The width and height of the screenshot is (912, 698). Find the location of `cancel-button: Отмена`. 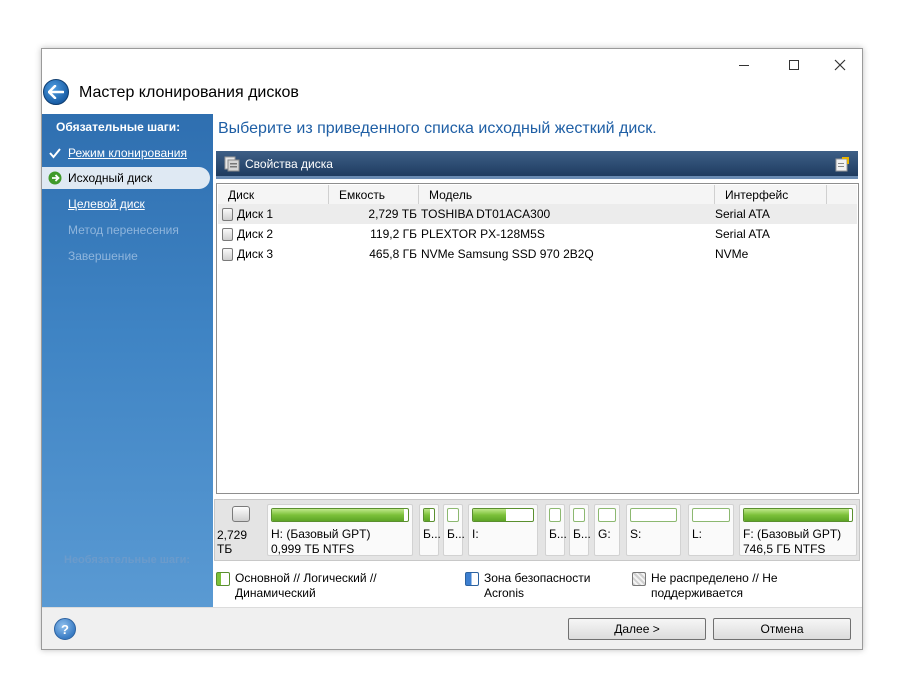

cancel-button: Отмена is located at coordinates (782, 629).